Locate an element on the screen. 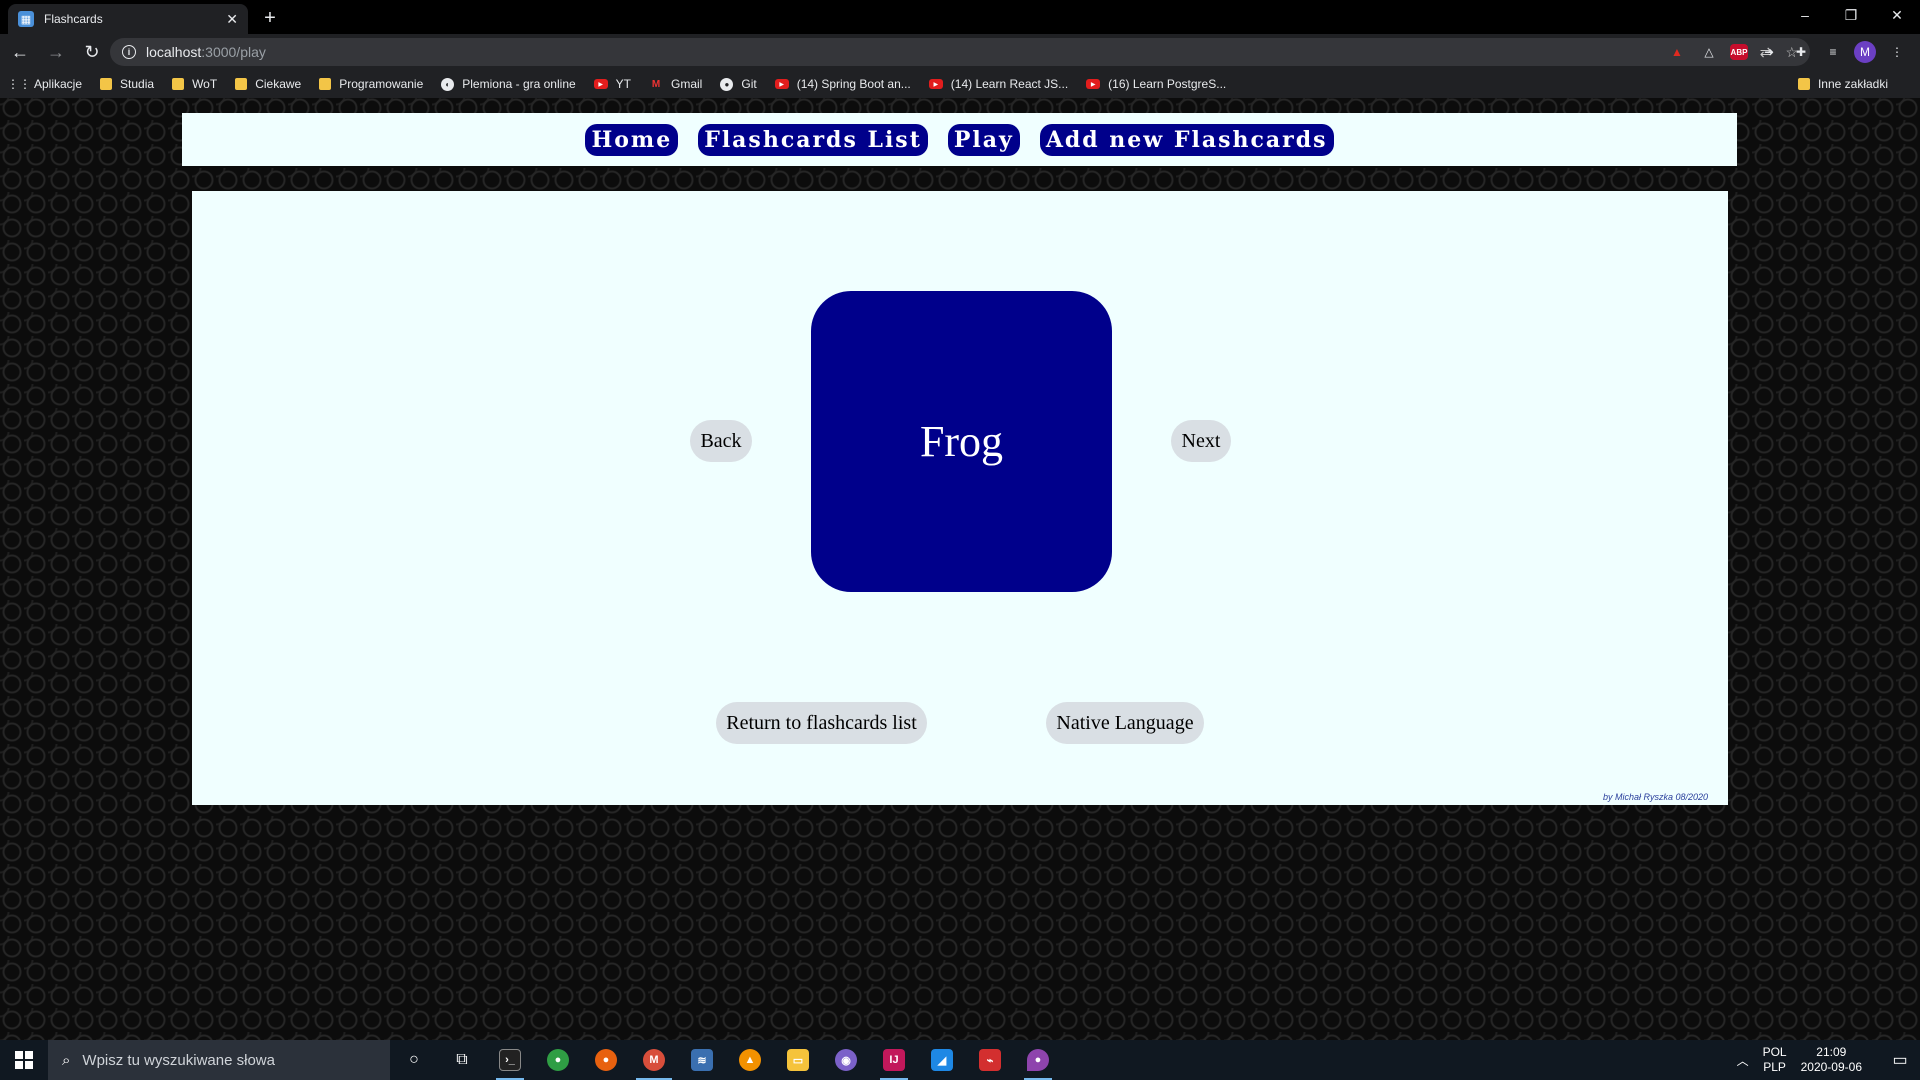  nav-home: Home is located at coordinates (632, 139).